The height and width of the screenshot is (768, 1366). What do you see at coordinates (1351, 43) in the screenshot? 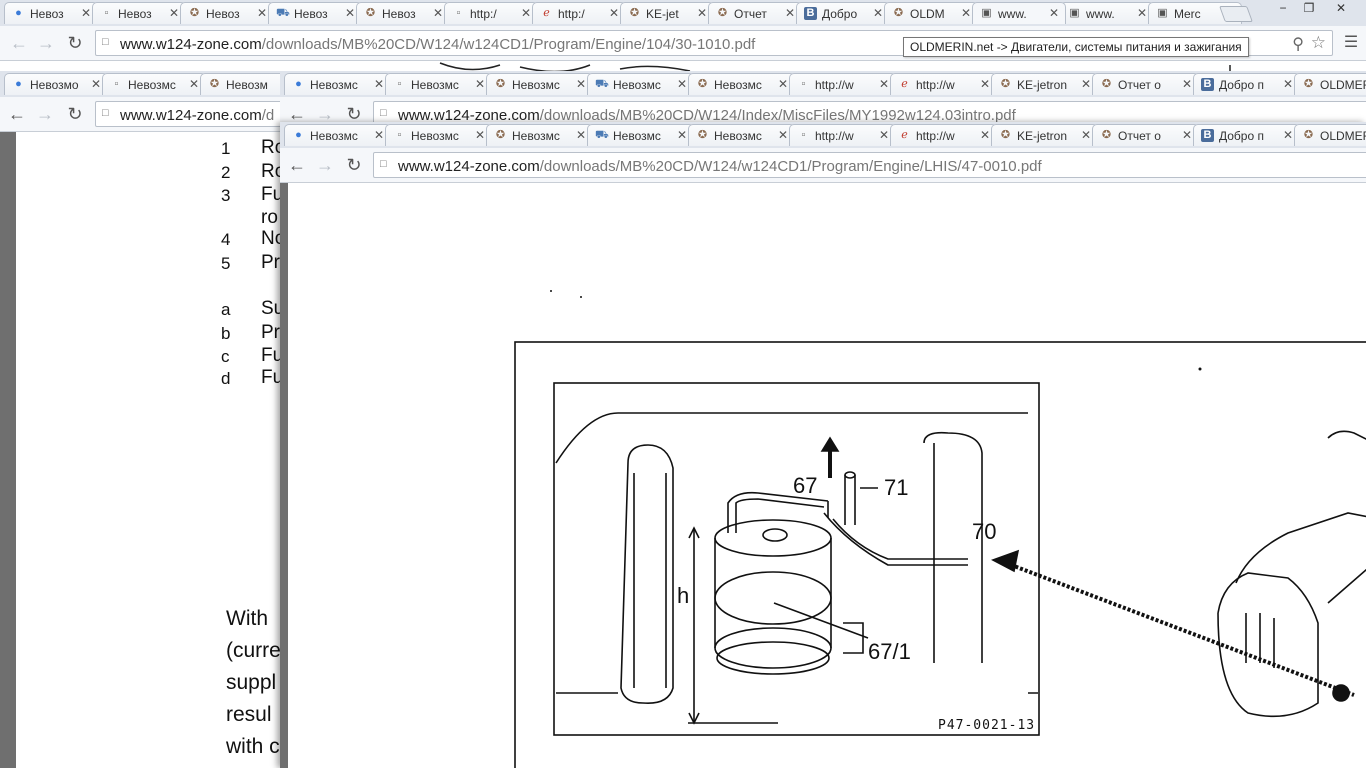
I see `menu-icon: ☰` at bounding box center [1351, 43].